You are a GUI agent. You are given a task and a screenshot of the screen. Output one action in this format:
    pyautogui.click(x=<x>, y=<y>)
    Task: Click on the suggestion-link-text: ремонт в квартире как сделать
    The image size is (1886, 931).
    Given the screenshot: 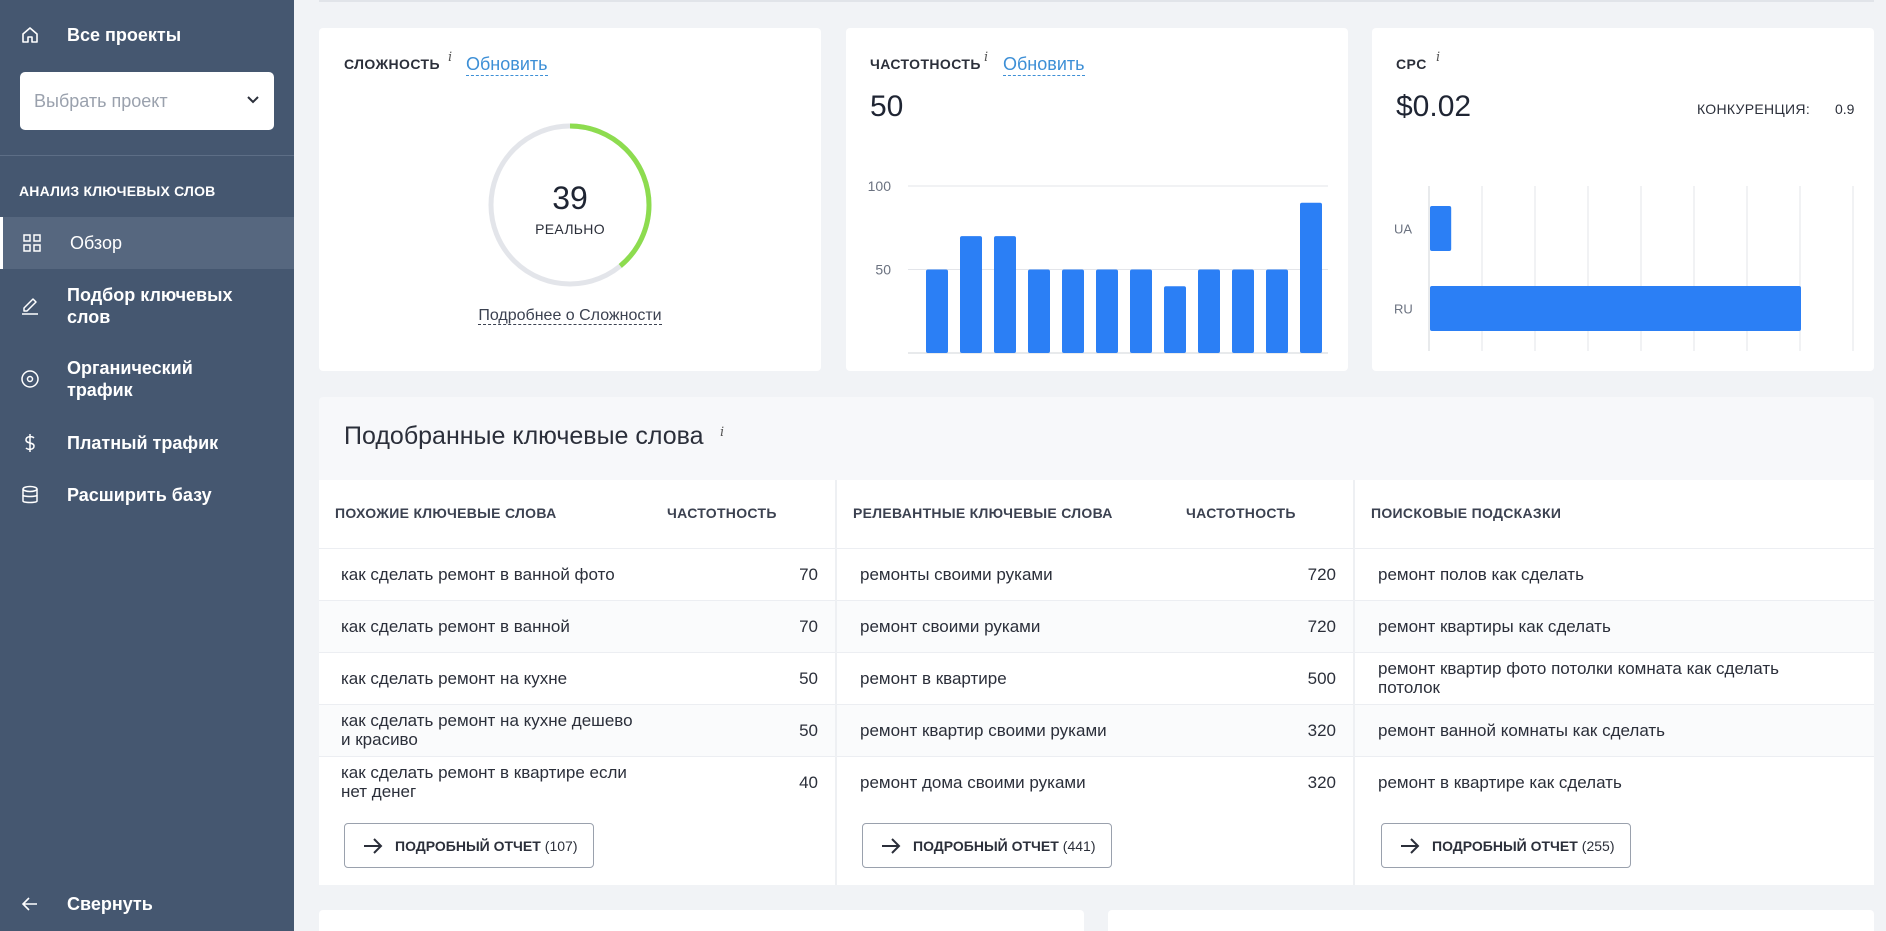 What is the action you would take?
    pyautogui.click(x=1500, y=782)
    